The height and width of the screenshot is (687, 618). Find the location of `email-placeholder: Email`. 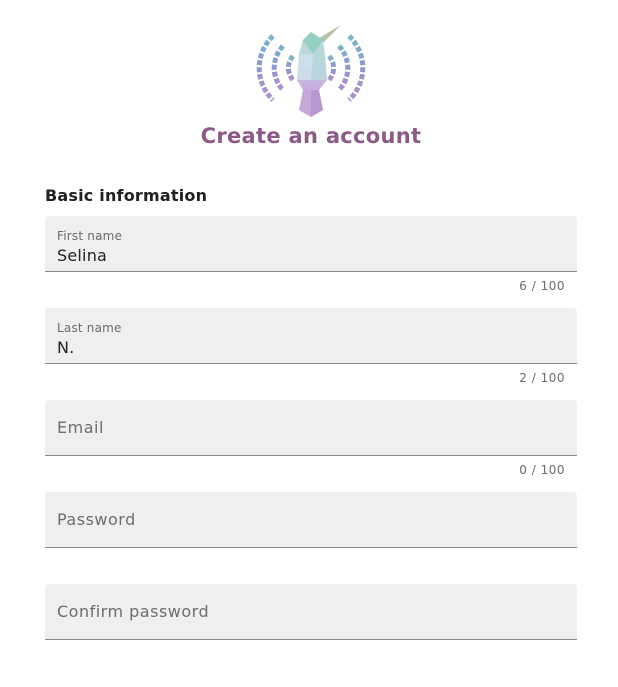

email-placeholder: Email is located at coordinates (80, 427).